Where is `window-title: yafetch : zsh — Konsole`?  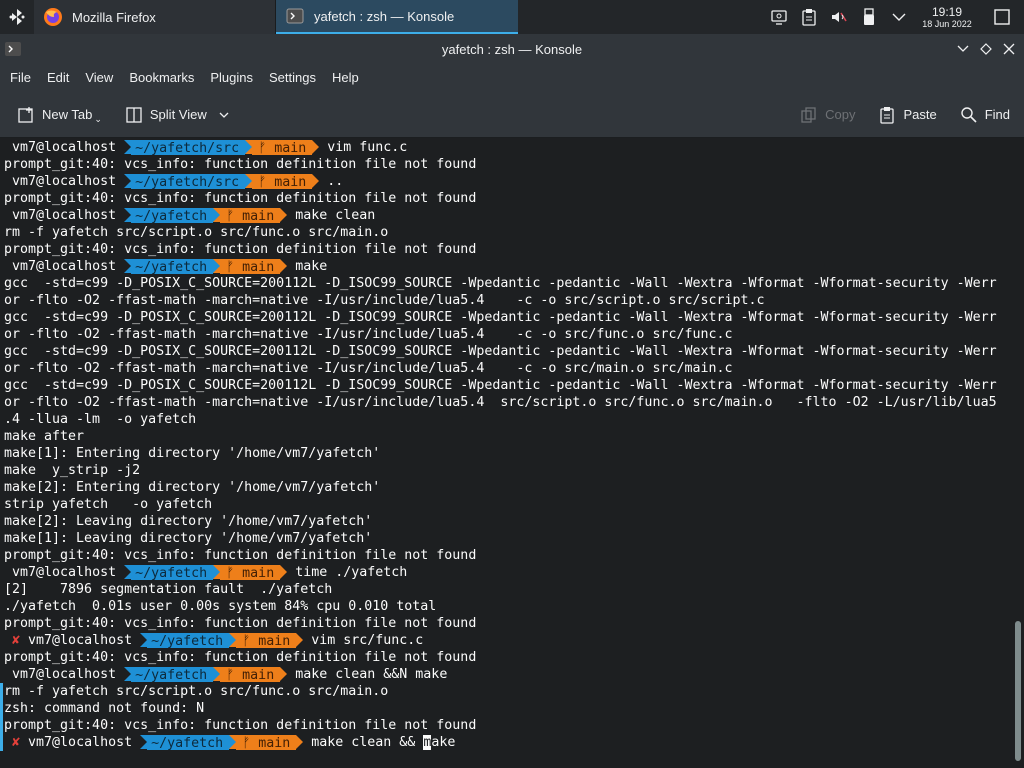
window-title: yafetch : zsh — Konsole is located at coordinates (512, 49).